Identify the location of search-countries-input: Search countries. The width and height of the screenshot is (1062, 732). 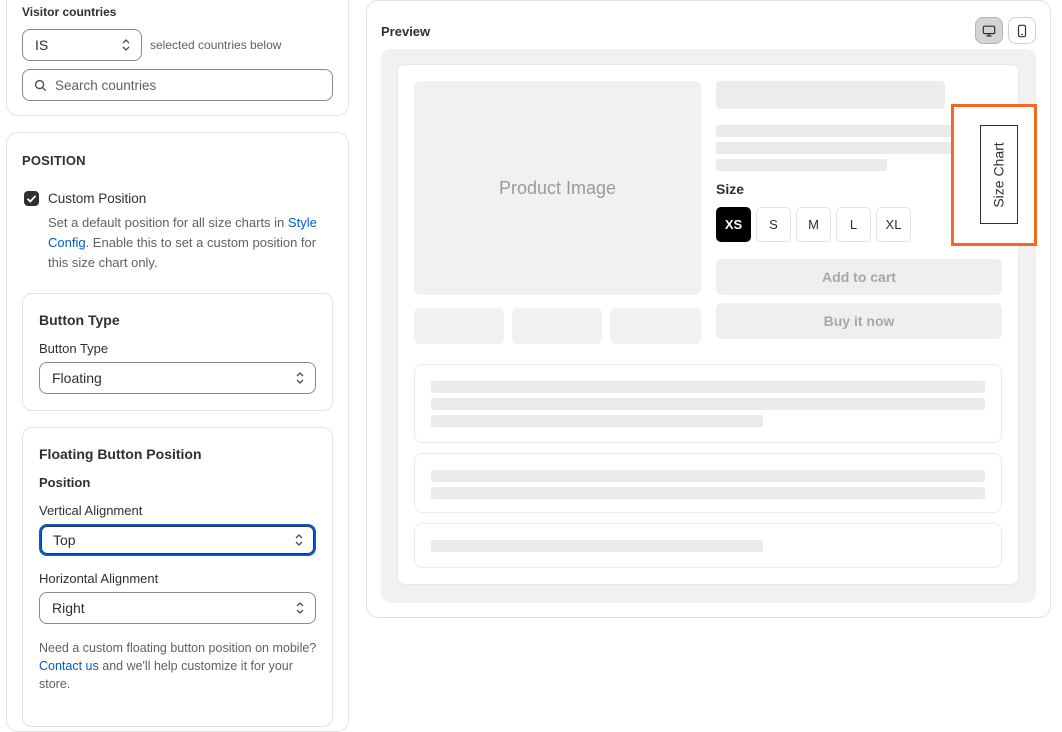
(177, 85).